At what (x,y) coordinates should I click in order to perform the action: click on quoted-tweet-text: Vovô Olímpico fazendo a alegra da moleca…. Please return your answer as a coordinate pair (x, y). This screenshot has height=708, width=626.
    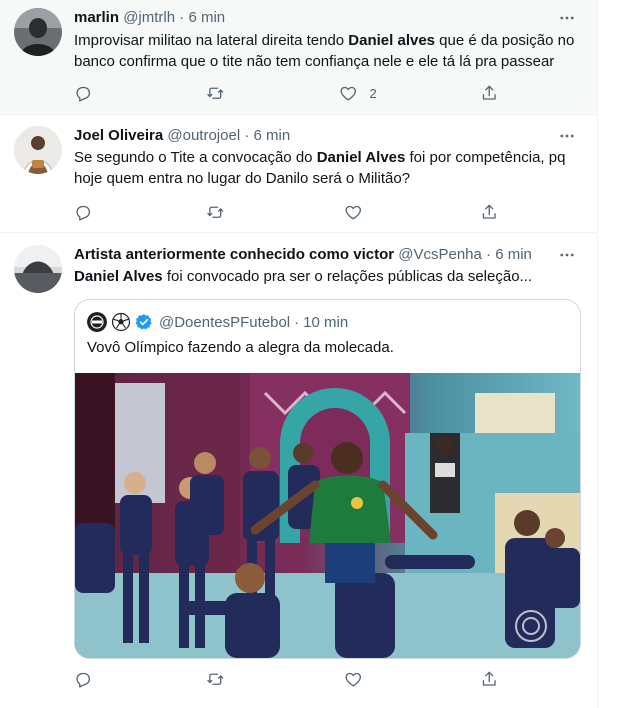
    Looking at the image, I should click on (240, 347).